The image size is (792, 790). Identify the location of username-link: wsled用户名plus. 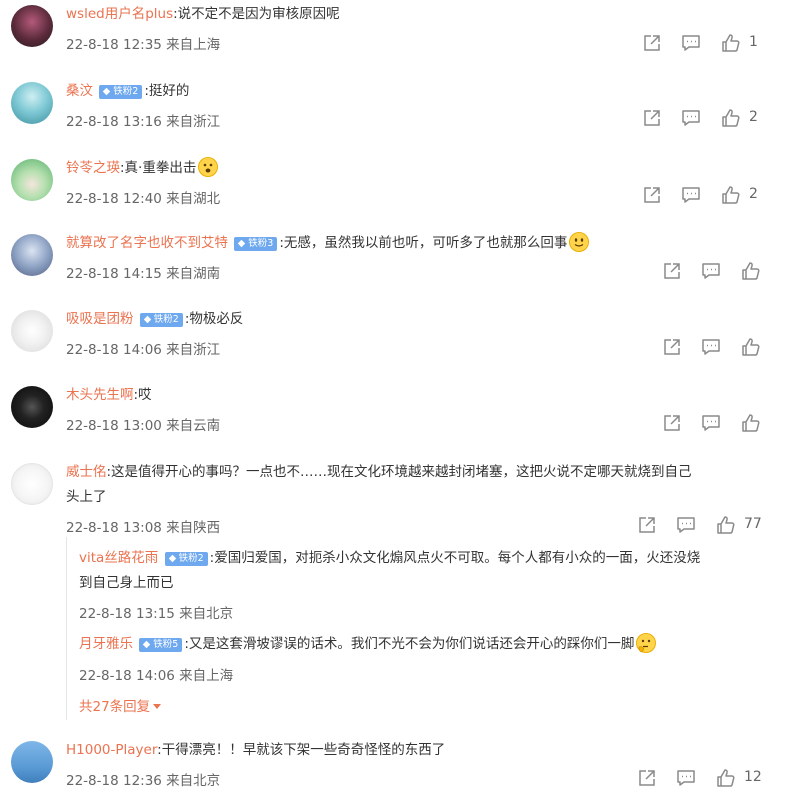
(119, 14).